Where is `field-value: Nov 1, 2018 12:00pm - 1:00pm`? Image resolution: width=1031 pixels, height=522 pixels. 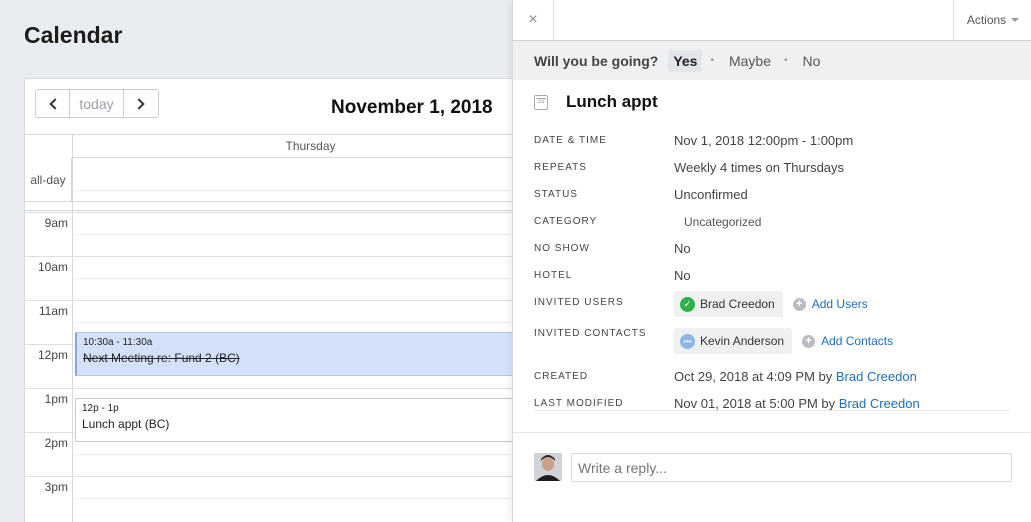 field-value: Nov 1, 2018 12:00pm - 1:00pm is located at coordinates (764, 140).